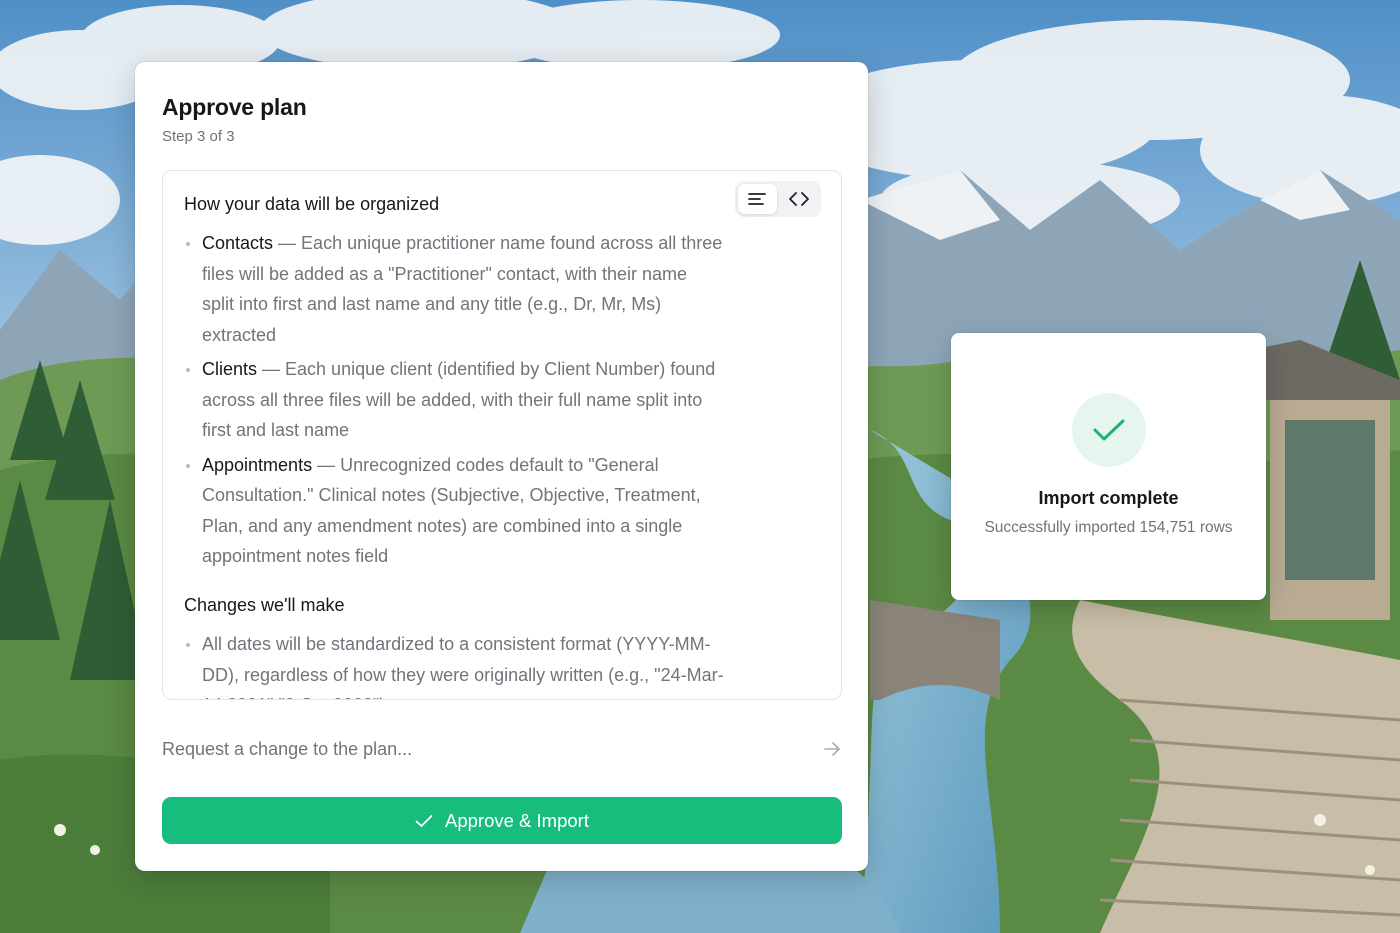 This screenshot has height=933, width=1400. Describe the element at coordinates (198, 136) in the screenshot. I see `step-indicator: Step 3 of 3` at that location.